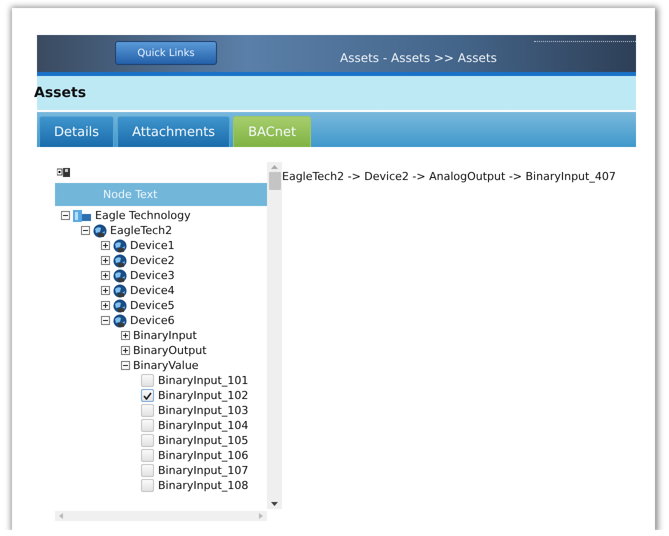  Describe the element at coordinates (274, 335) in the screenshot. I see `vertical-scrollbar` at that location.